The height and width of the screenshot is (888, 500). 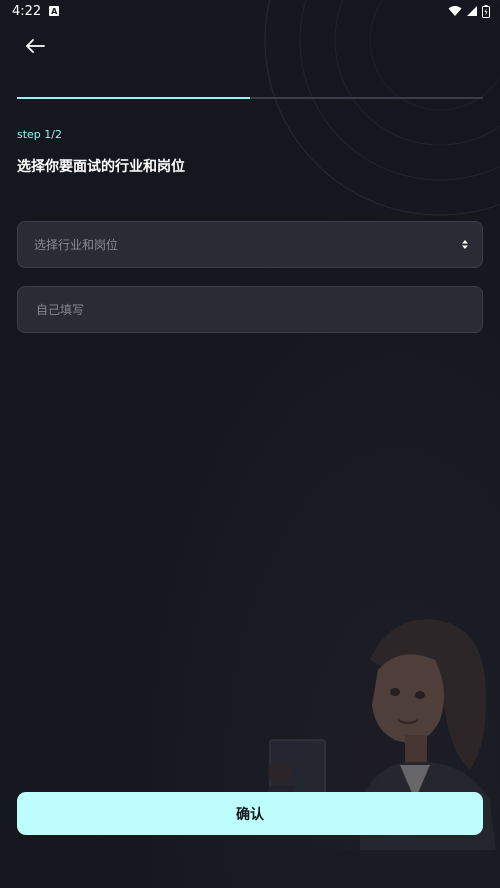 I want to click on back-button, so click(x=35, y=46).